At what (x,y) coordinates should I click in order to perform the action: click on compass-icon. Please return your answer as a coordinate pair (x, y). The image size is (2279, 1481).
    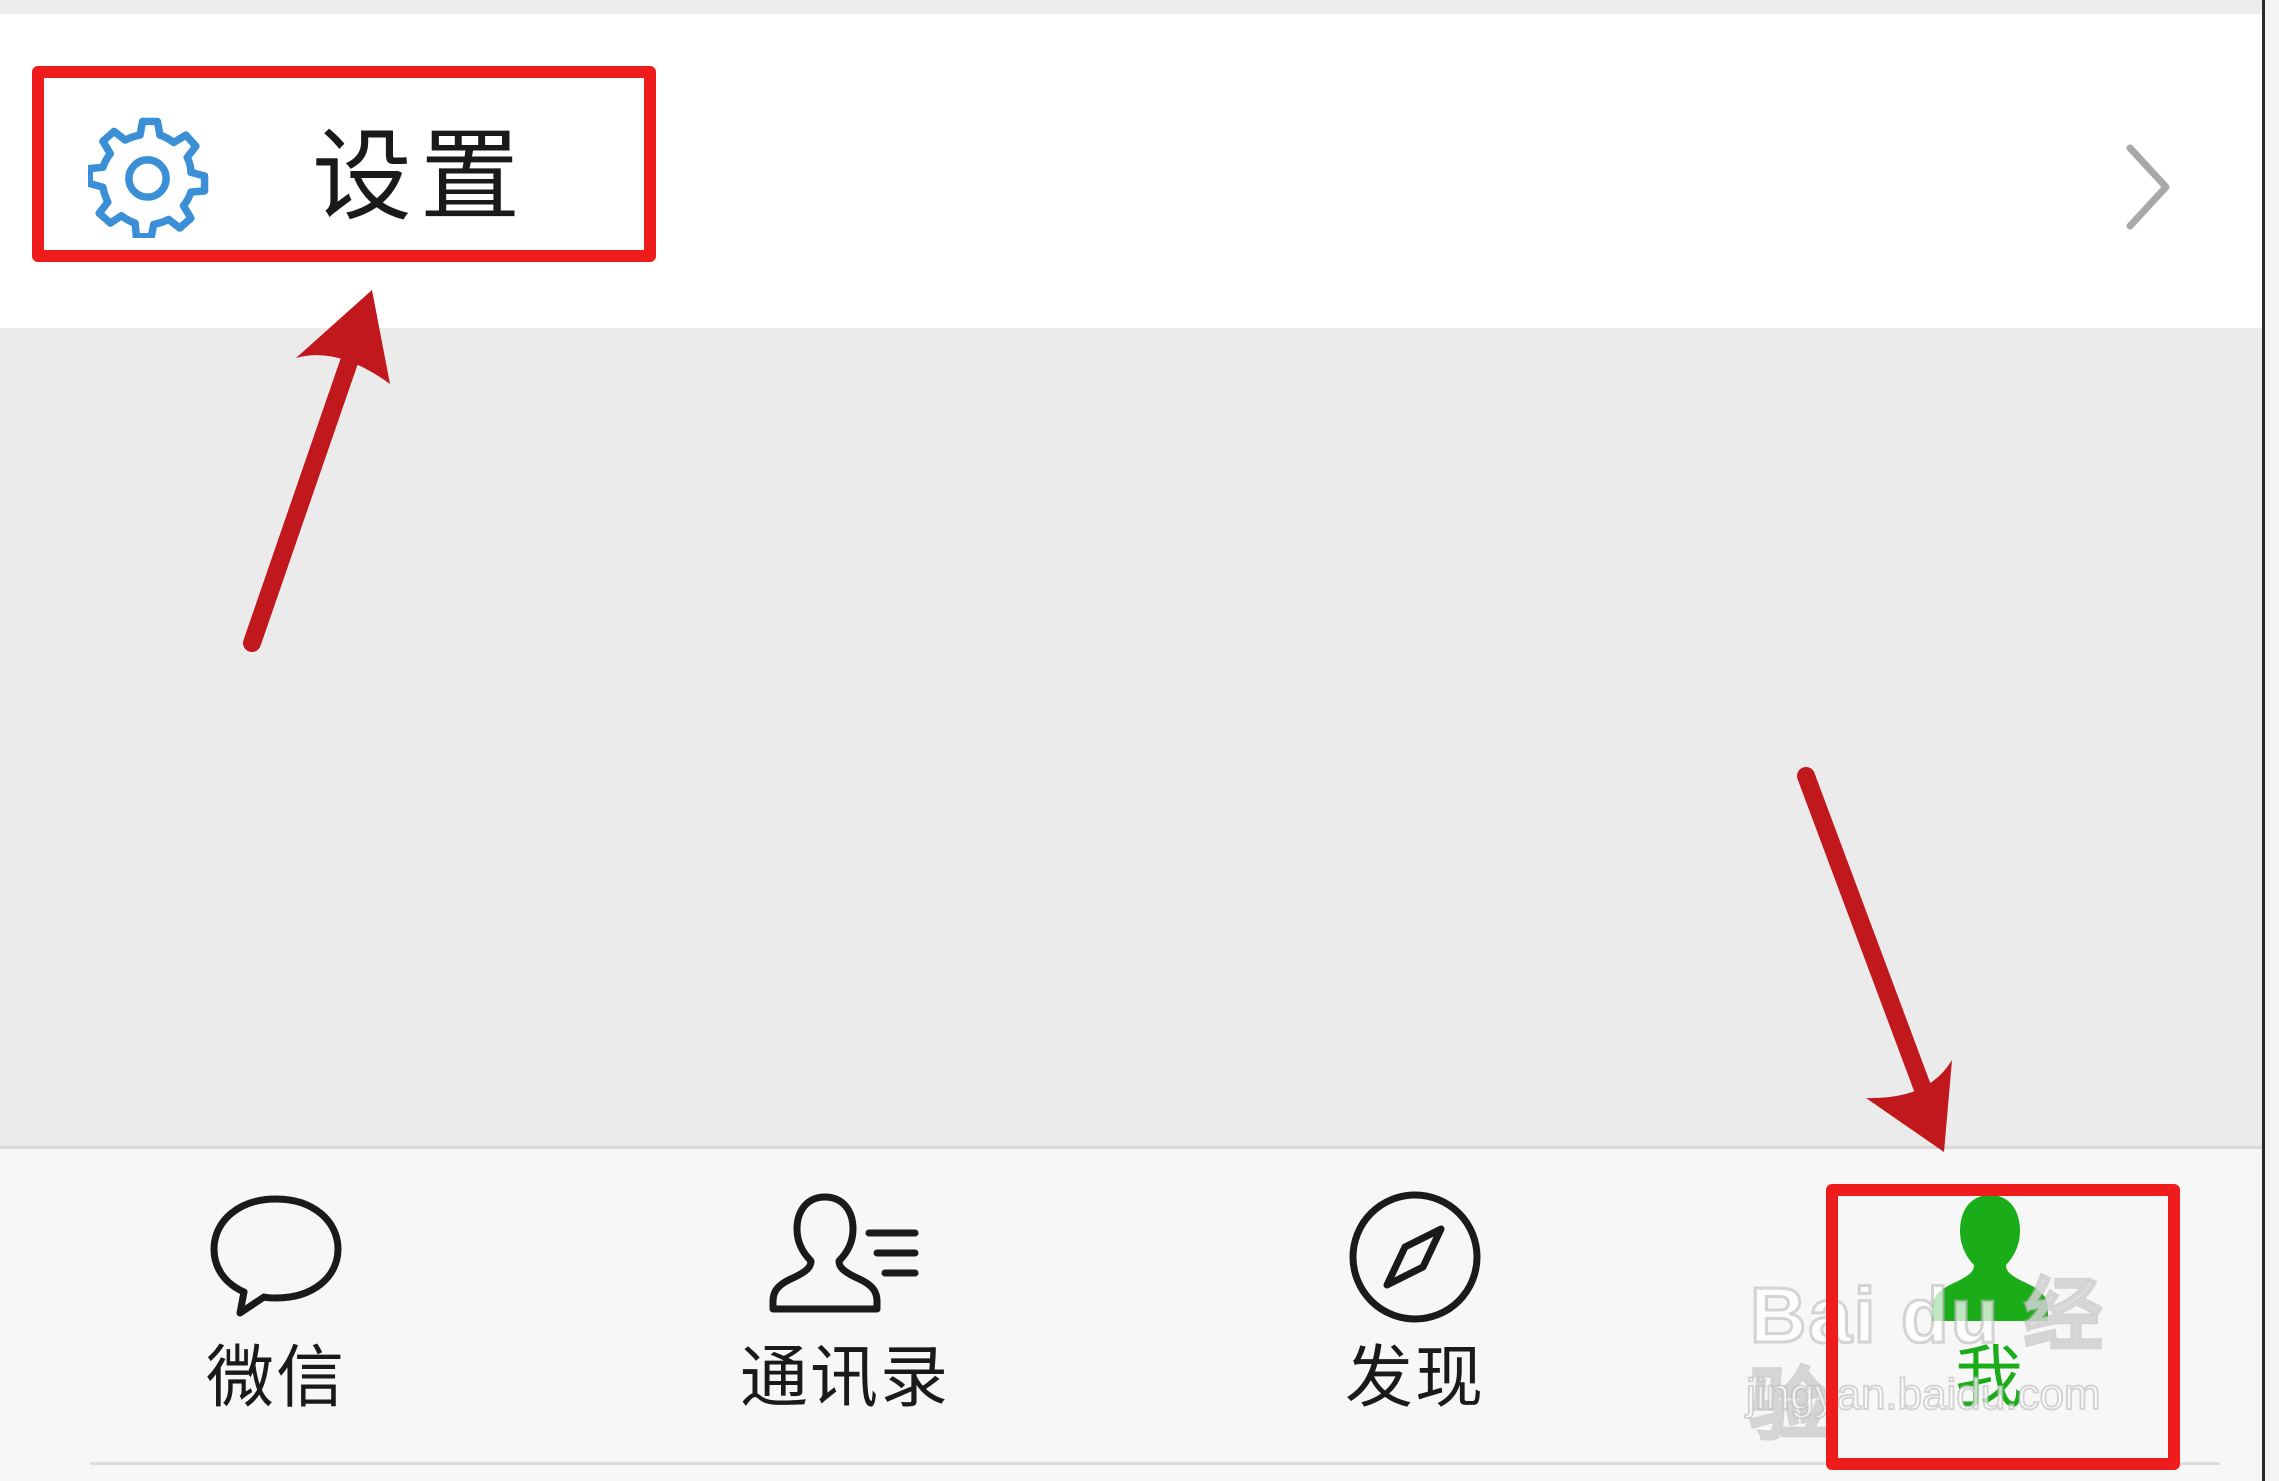
    Looking at the image, I should click on (1415, 1257).